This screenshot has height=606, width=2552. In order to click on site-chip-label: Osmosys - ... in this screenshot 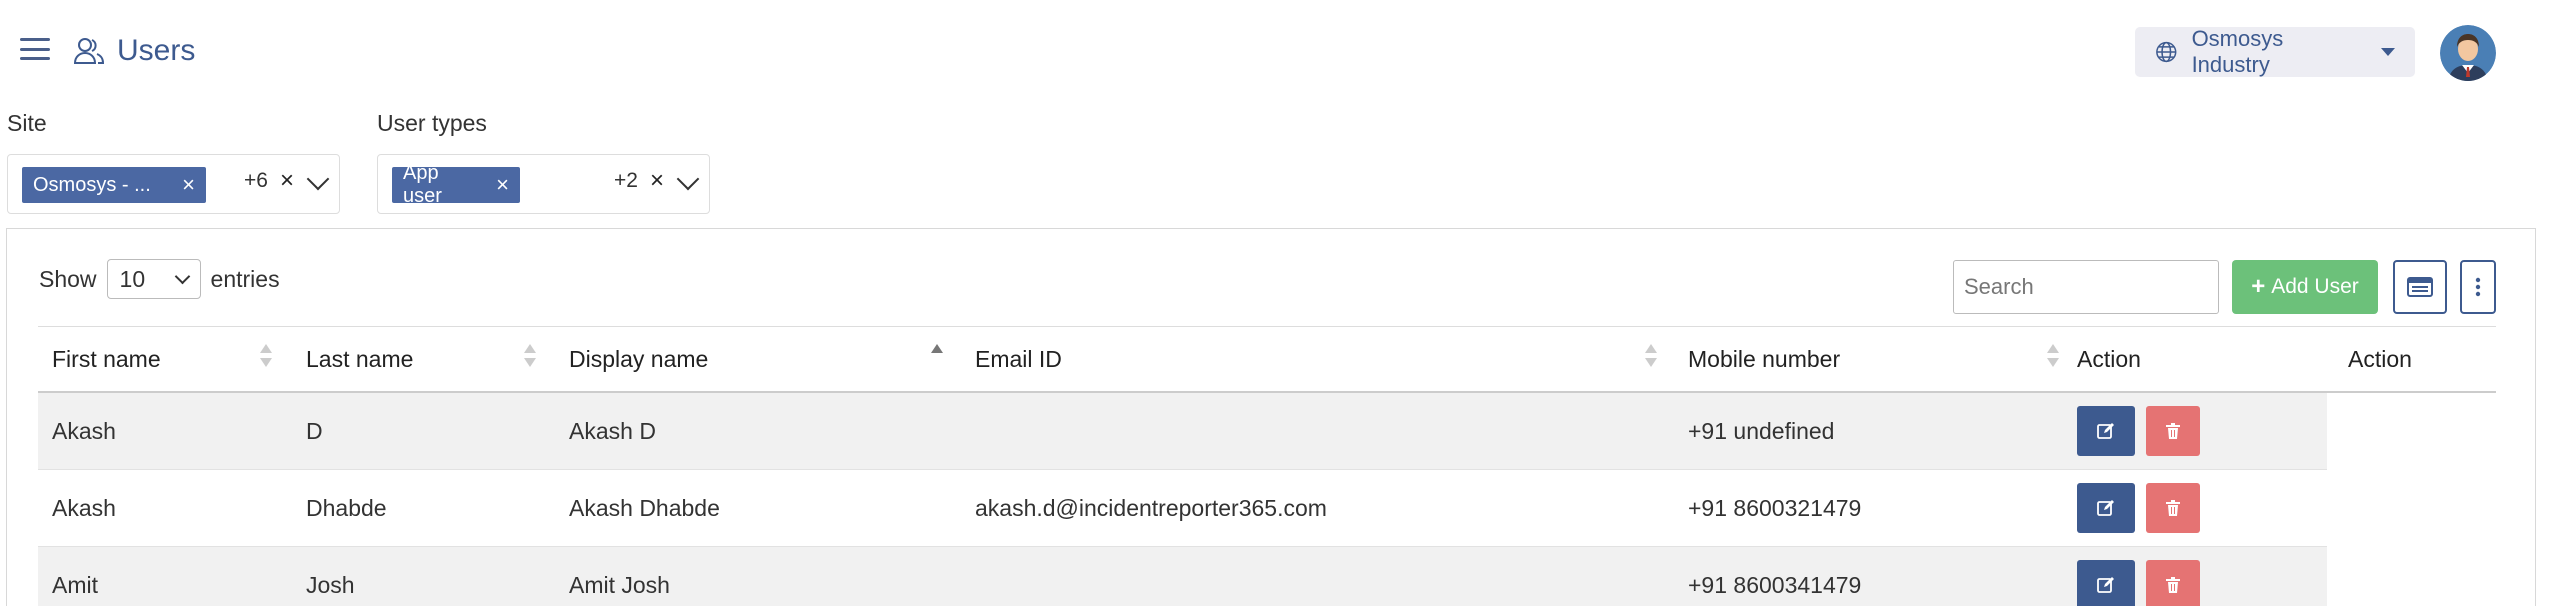, I will do `click(92, 184)`.